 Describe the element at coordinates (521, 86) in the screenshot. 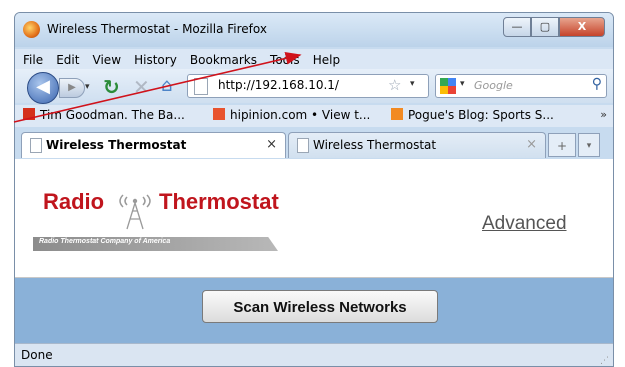

I see `search-box: ▾ Google ⚲` at that location.